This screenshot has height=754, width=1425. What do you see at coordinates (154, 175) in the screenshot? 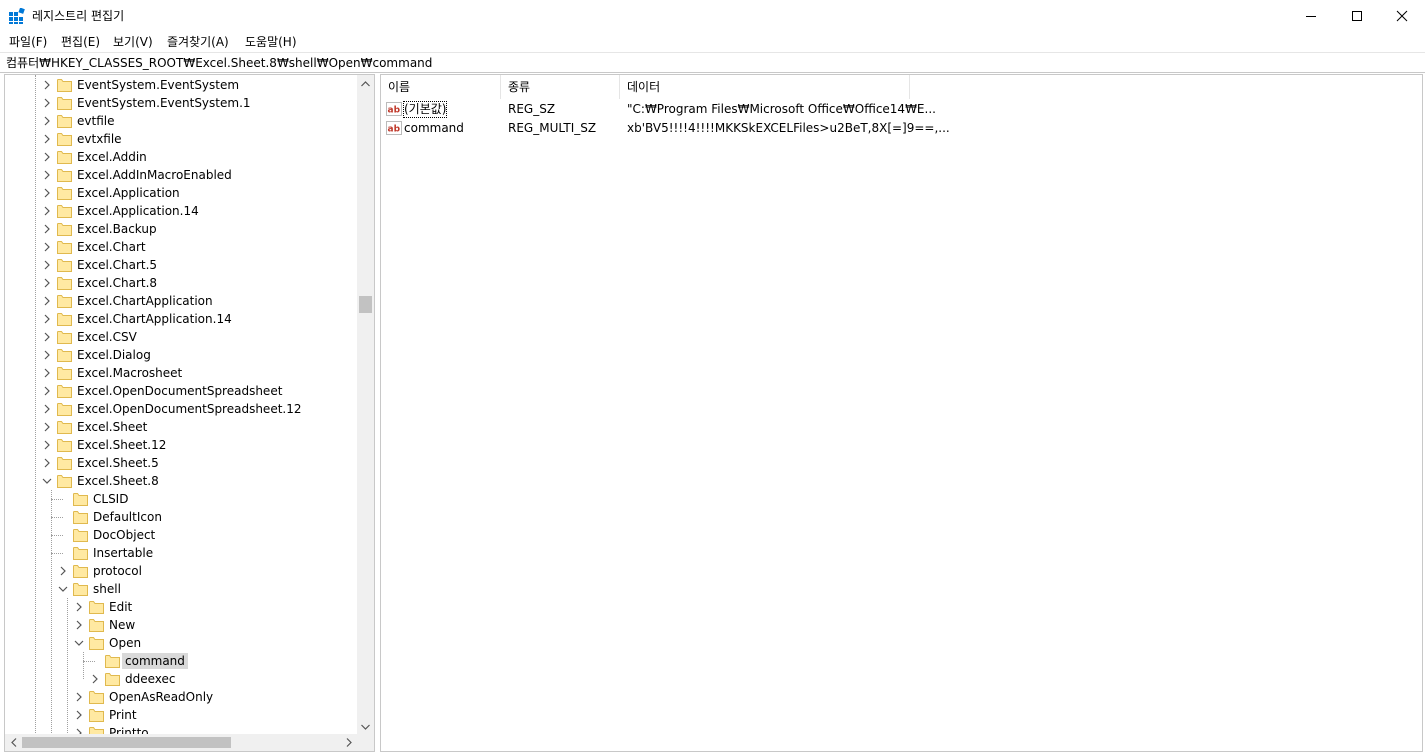
I see `tree-item-label: Excel.AddInMacroEnabled` at bounding box center [154, 175].